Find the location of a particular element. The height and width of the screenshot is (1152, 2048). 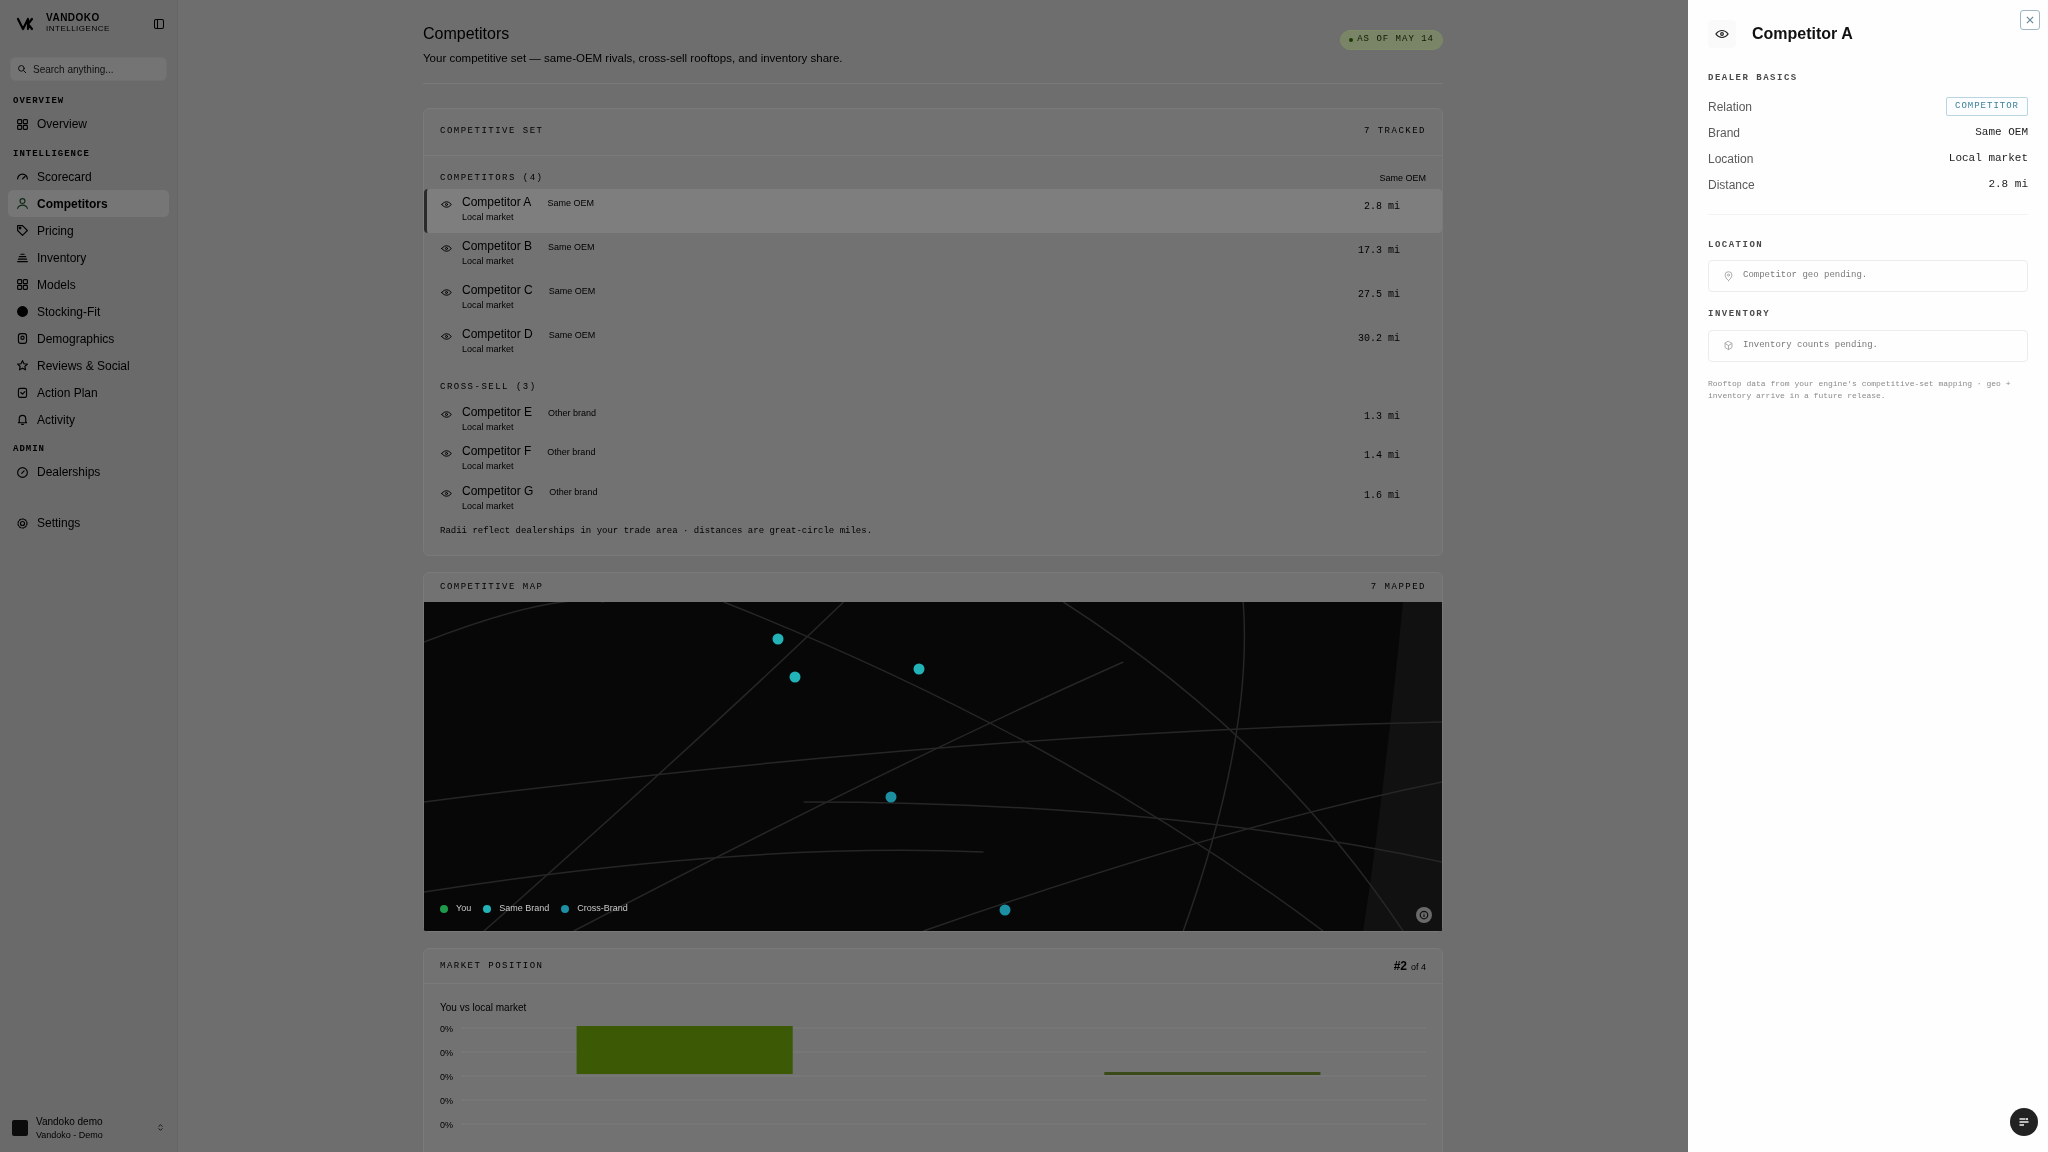

stack-icon is located at coordinates (22, 257).